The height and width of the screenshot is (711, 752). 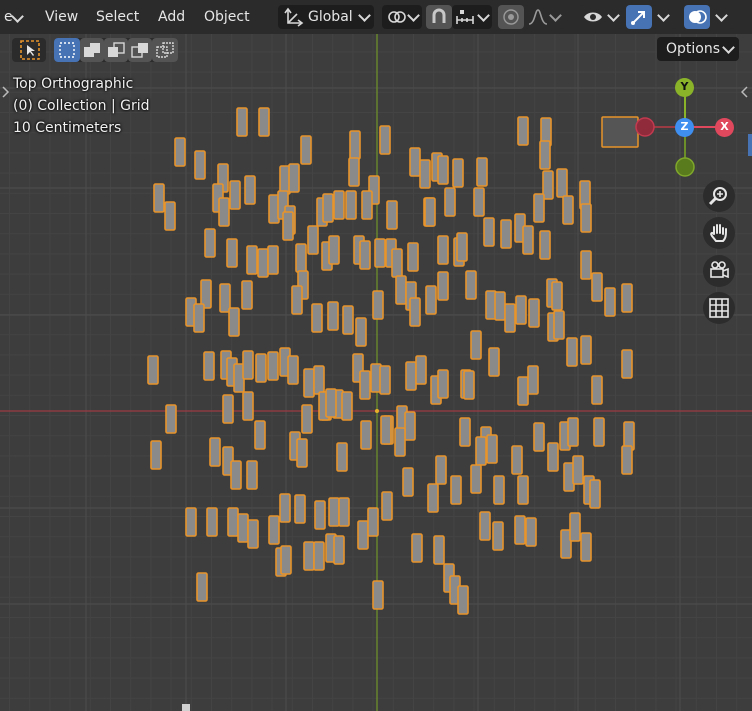 What do you see at coordinates (745, 92) in the screenshot?
I see `sidebar-expand-icon` at bounding box center [745, 92].